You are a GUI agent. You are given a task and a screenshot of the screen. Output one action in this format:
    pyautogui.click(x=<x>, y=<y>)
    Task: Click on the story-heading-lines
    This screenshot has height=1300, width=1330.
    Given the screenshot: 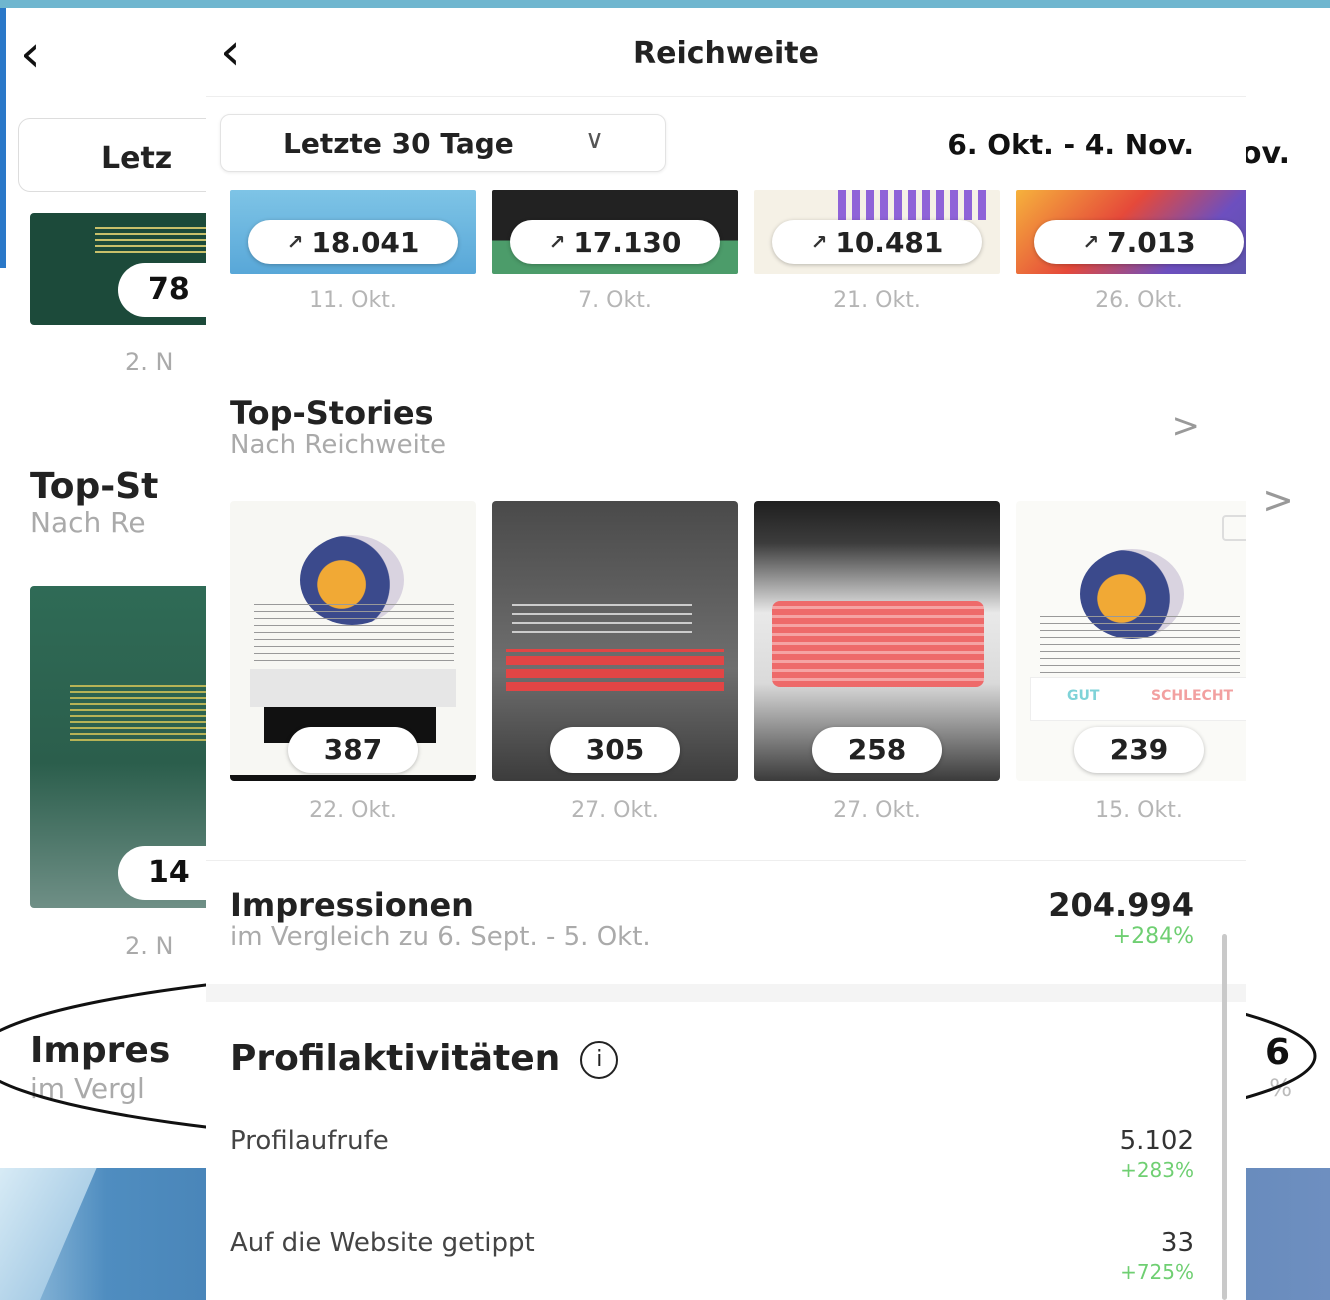 What is the action you would take?
    pyautogui.click(x=602, y=615)
    